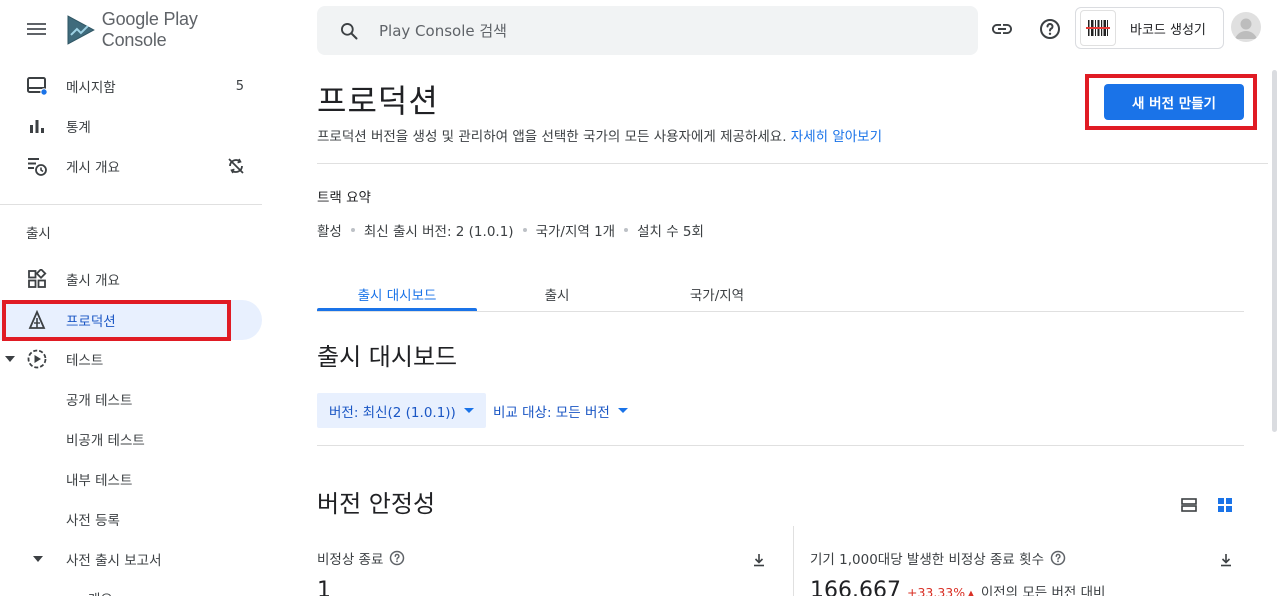 Image resolution: width=1280 pixels, height=596 pixels. Describe the element at coordinates (93, 168) in the screenshot. I see `sidebar-item-label: 게시 개요` at that location.